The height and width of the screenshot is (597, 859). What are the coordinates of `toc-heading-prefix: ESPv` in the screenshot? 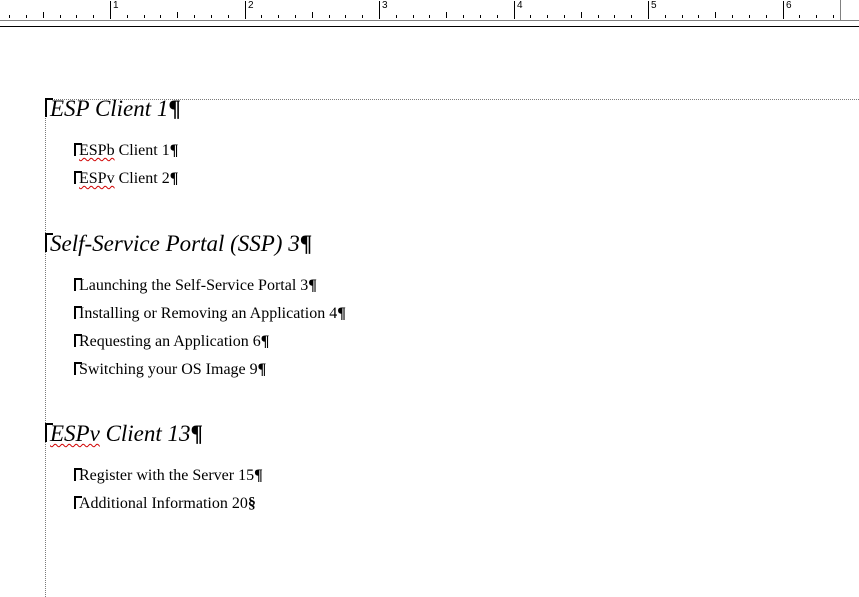 It's located at (75, 433).